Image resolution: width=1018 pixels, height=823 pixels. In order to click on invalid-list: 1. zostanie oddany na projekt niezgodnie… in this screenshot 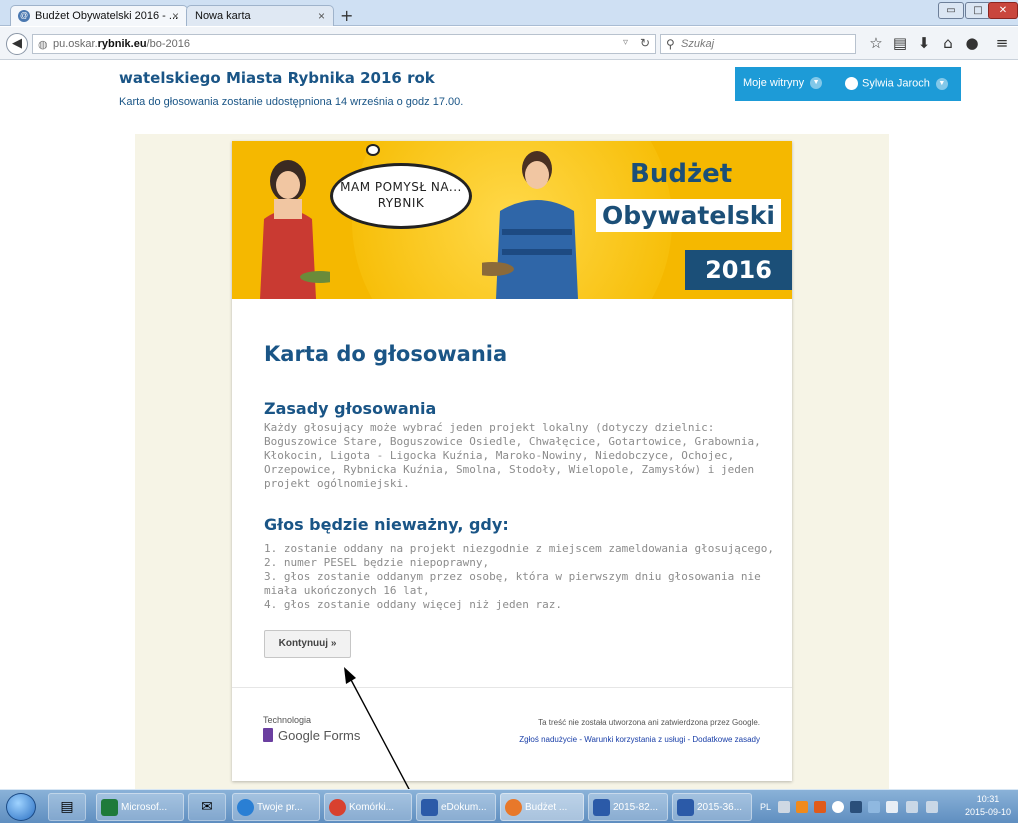, I will do `click(524, 577)`.